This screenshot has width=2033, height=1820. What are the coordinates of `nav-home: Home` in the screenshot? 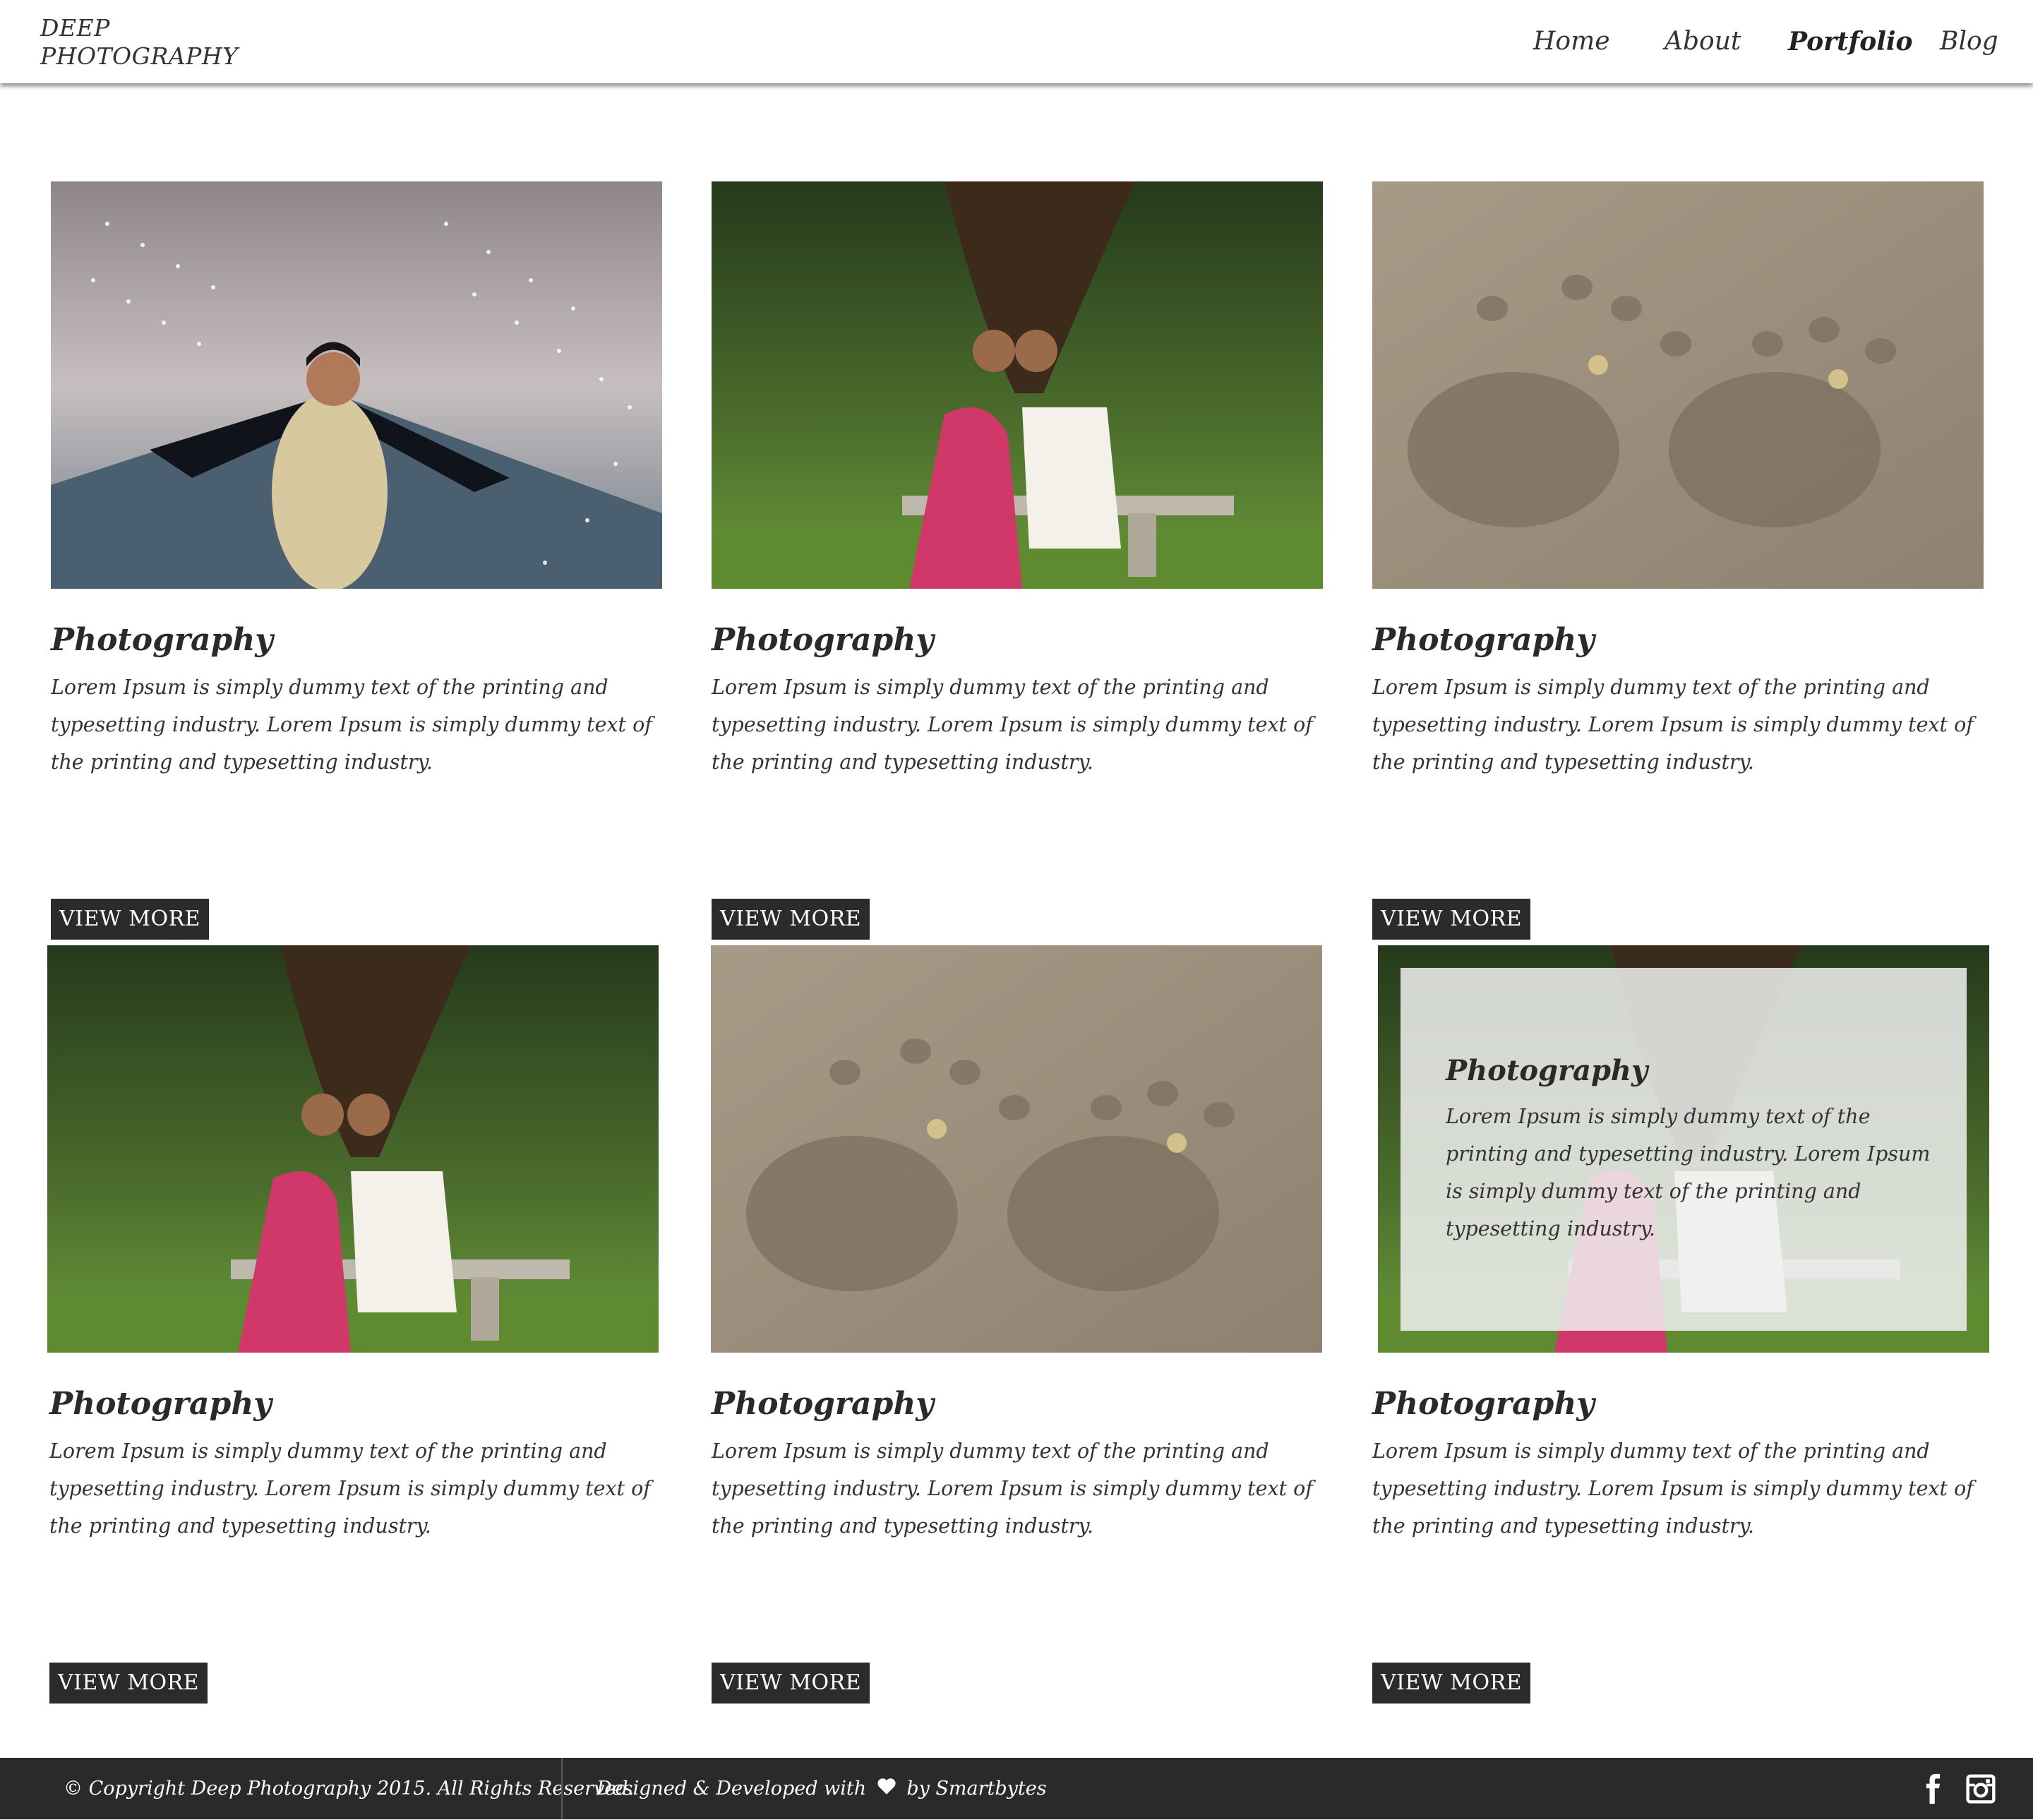 It's located at (1571, 41).